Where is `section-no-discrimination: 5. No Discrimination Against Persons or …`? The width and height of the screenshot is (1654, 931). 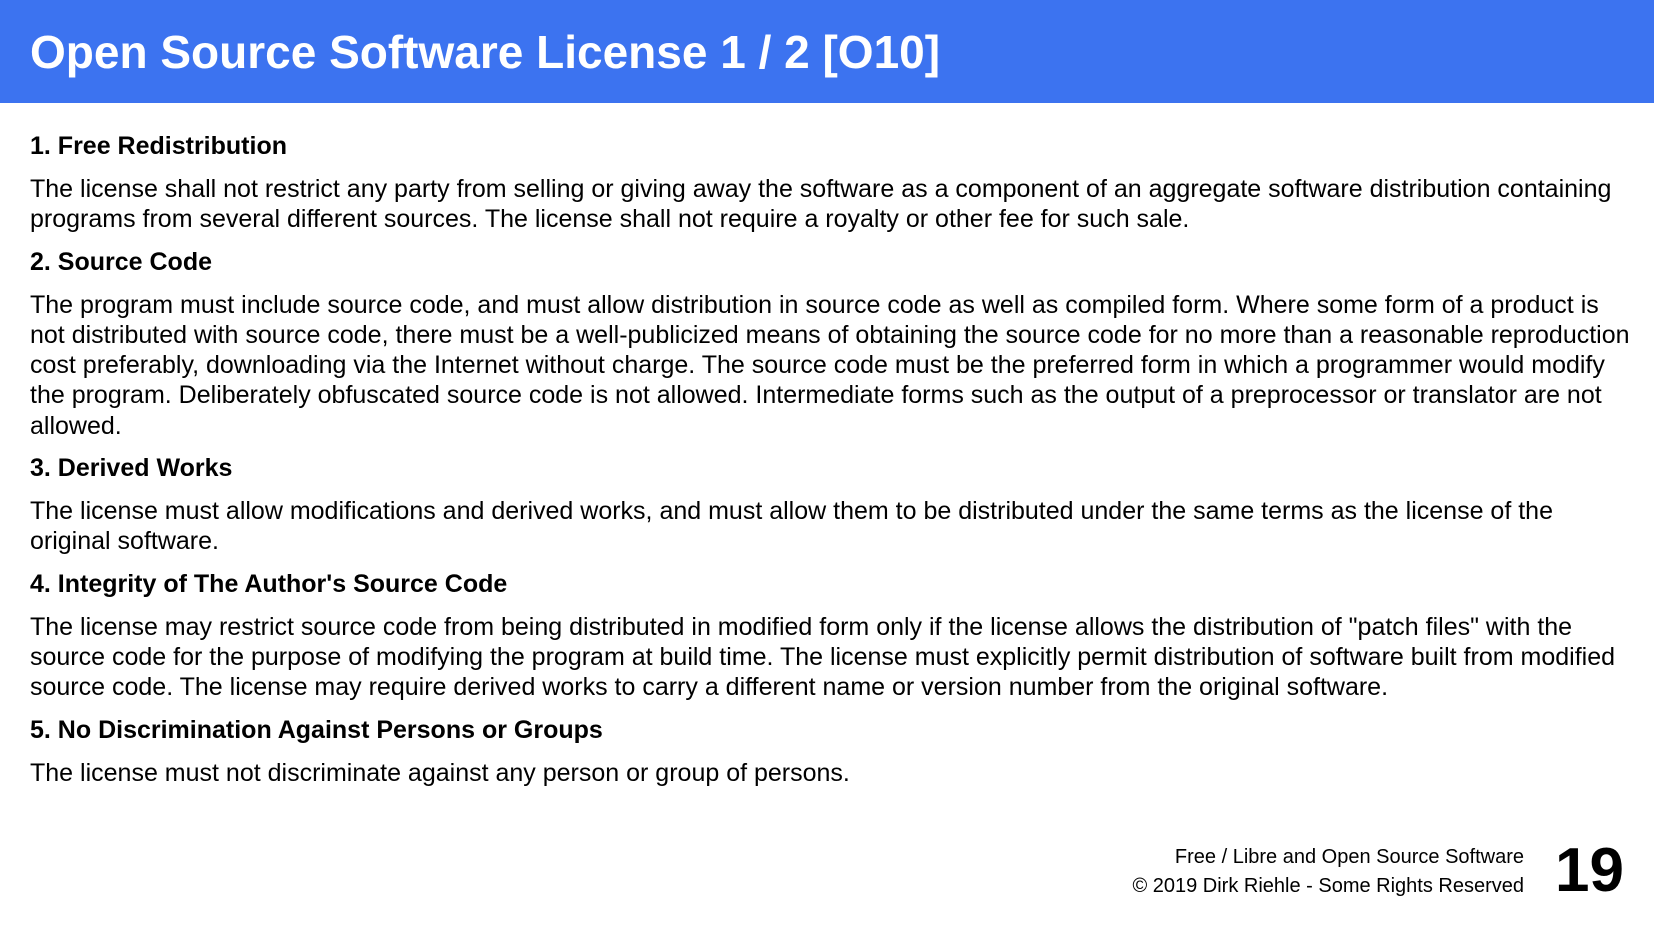
section-no-discrimination: 5. No Discrimination Against Persons or … is located at coordinates (830, 751).